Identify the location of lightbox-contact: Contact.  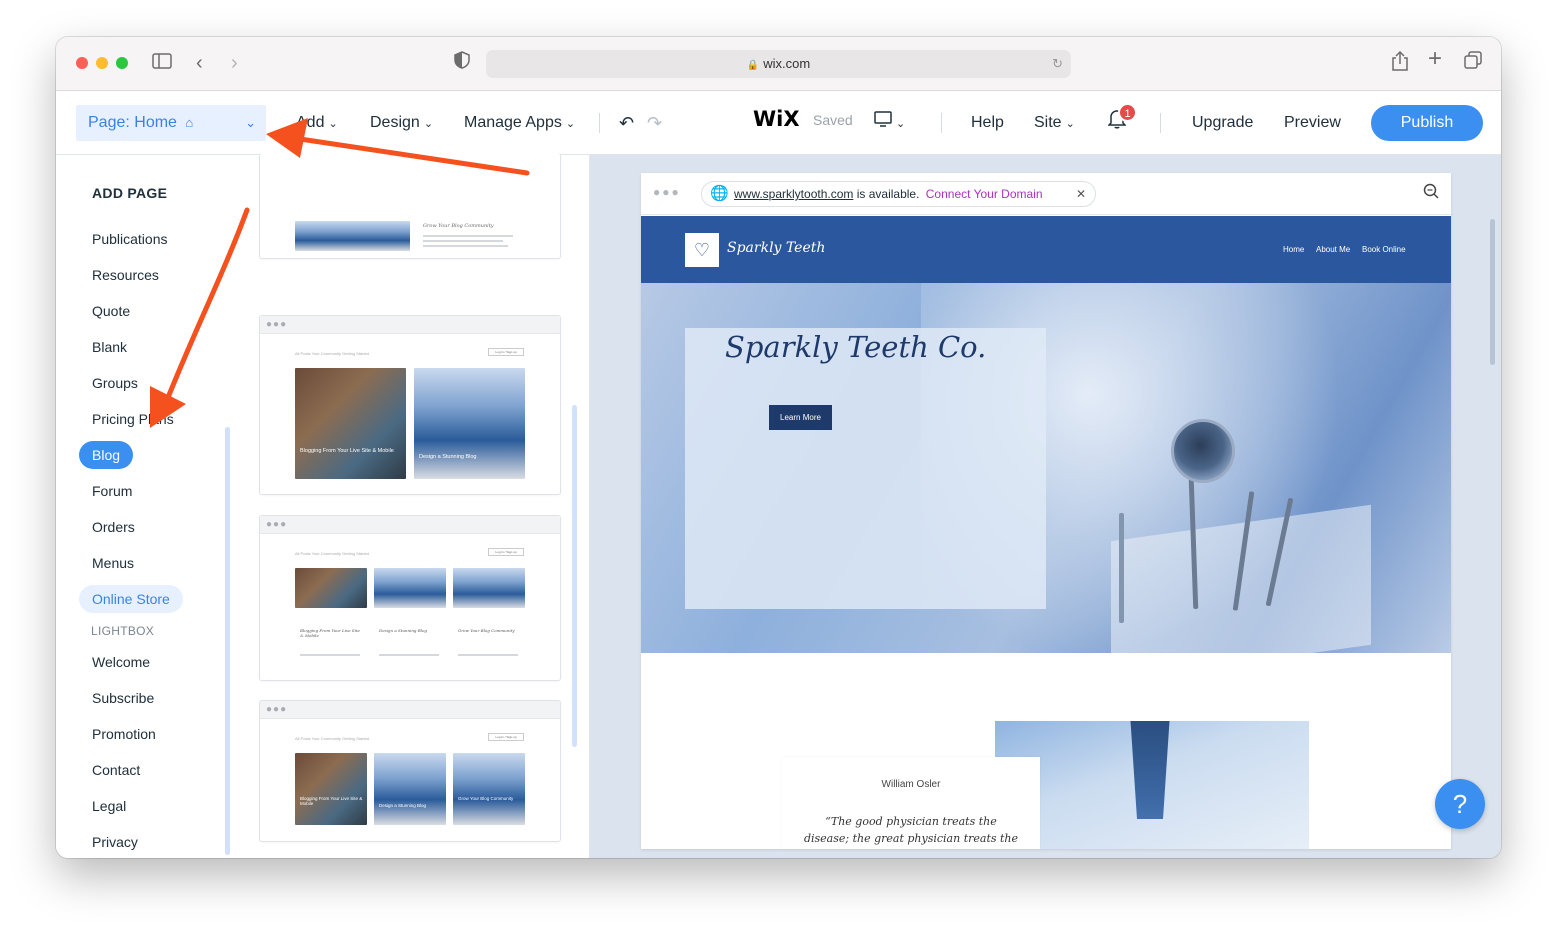
(116, 770).